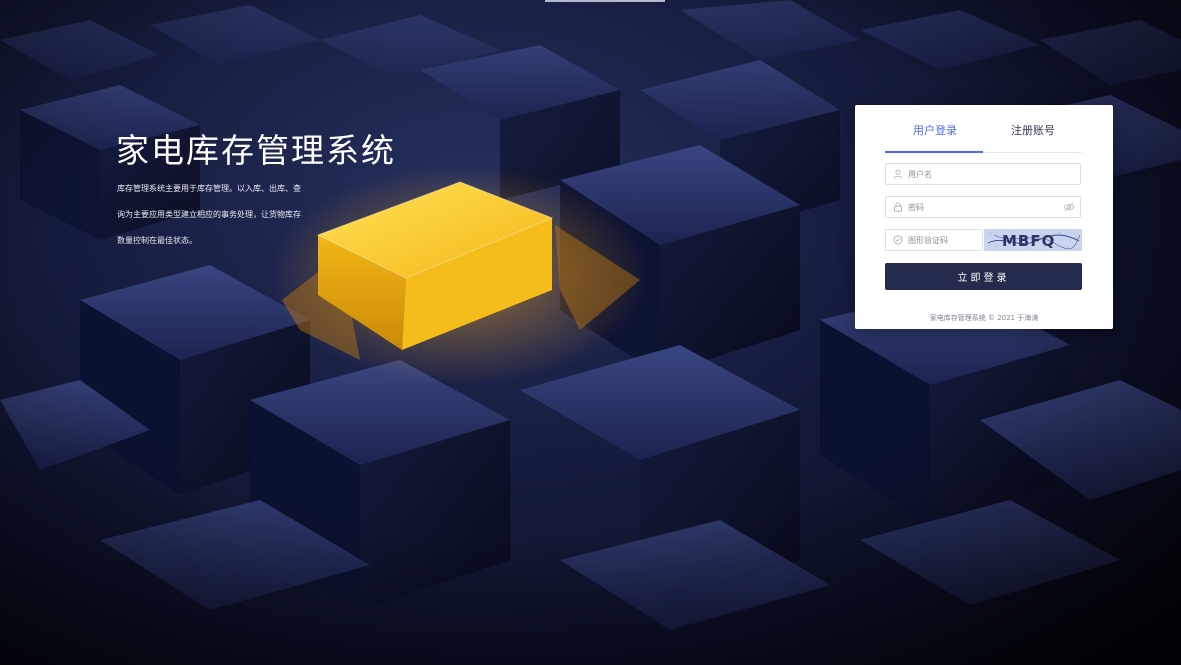 Image resolution: width=1181 pixels, height=665 pixels. I want to click on captcha-field, so click(971, 240).